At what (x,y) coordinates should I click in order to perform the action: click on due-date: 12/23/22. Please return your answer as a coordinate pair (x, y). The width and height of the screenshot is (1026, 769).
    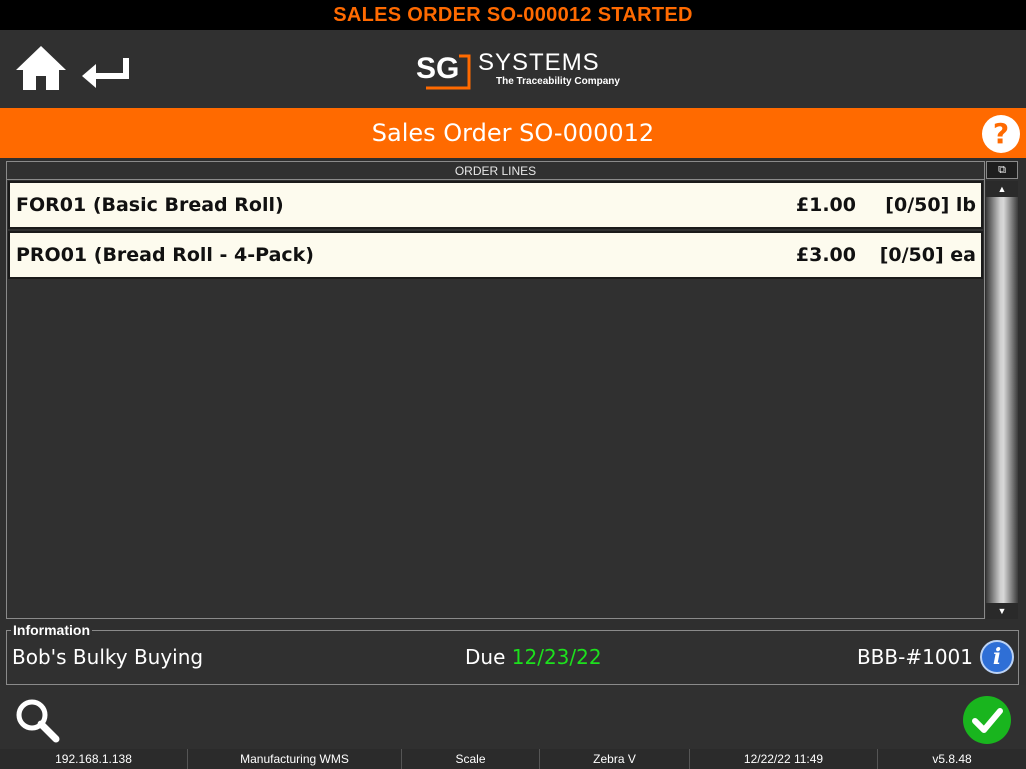
    Looking at the image, I should click on (556, 657).